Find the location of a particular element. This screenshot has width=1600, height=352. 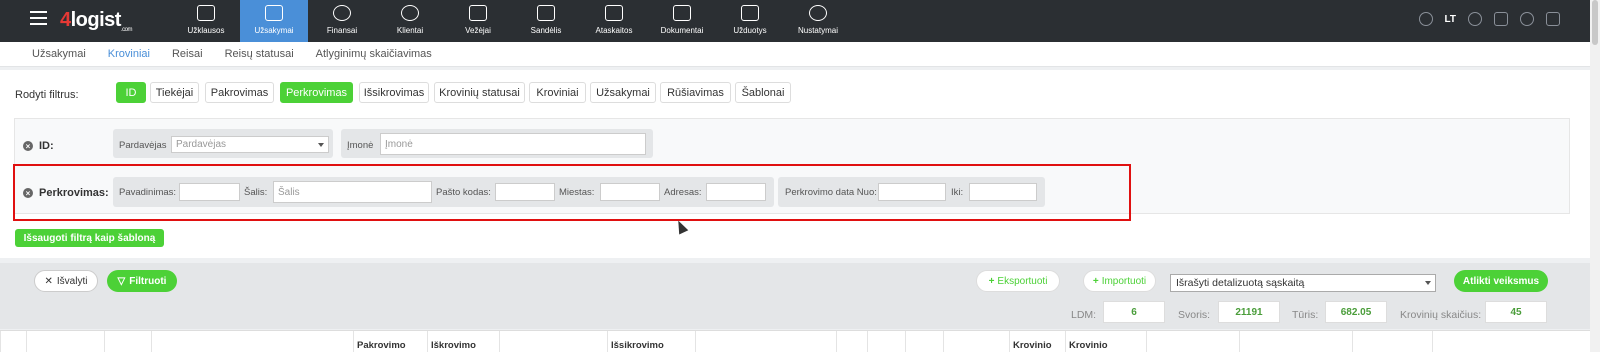

invoice-action-value: Išrašyti detalizuotą sąskaitą is located at coordinates (1240, 283).